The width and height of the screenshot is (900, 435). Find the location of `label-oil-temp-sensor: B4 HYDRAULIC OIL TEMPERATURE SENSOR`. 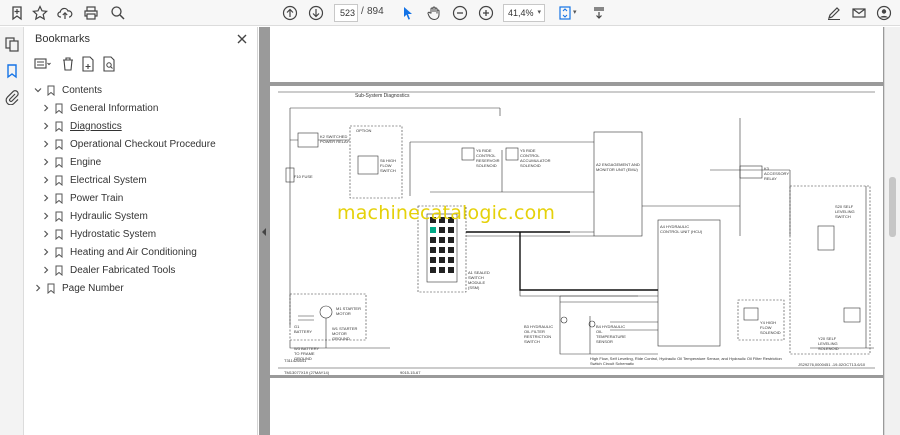

label-oil-temp-sensor: B4 HYDRAULIC OIL TEMPERATURE SENSOR is located at coordinates (611, 334).